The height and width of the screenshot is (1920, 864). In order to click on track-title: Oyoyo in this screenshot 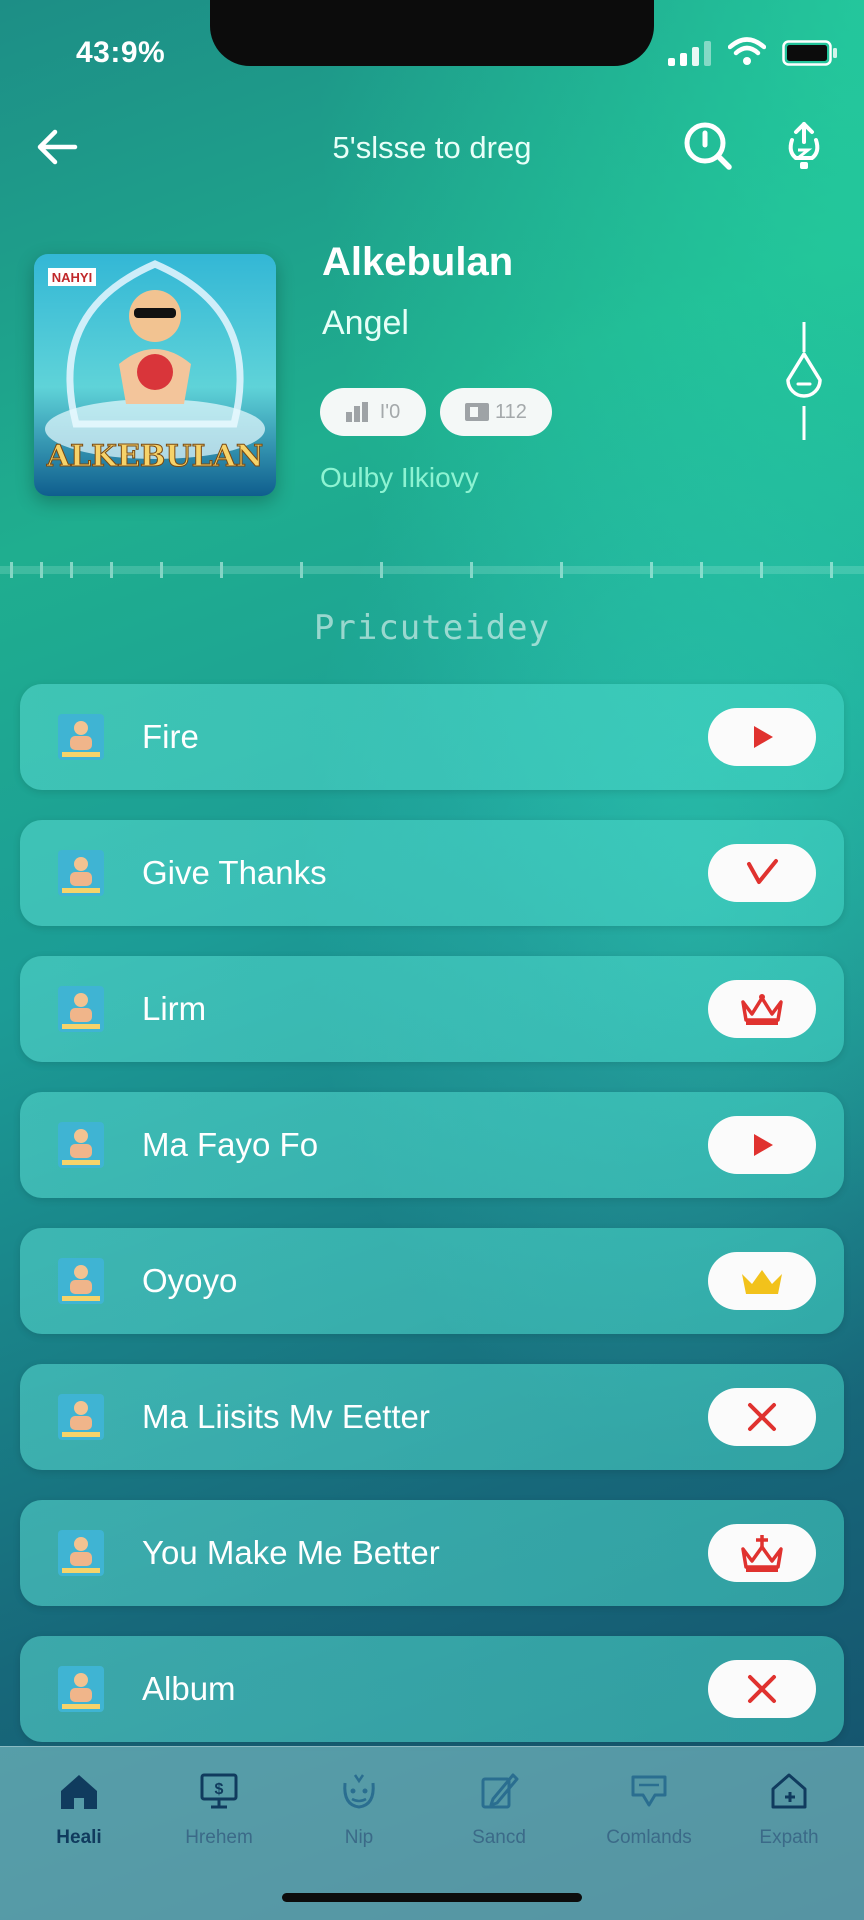, I will do `click(190, 1280)`.